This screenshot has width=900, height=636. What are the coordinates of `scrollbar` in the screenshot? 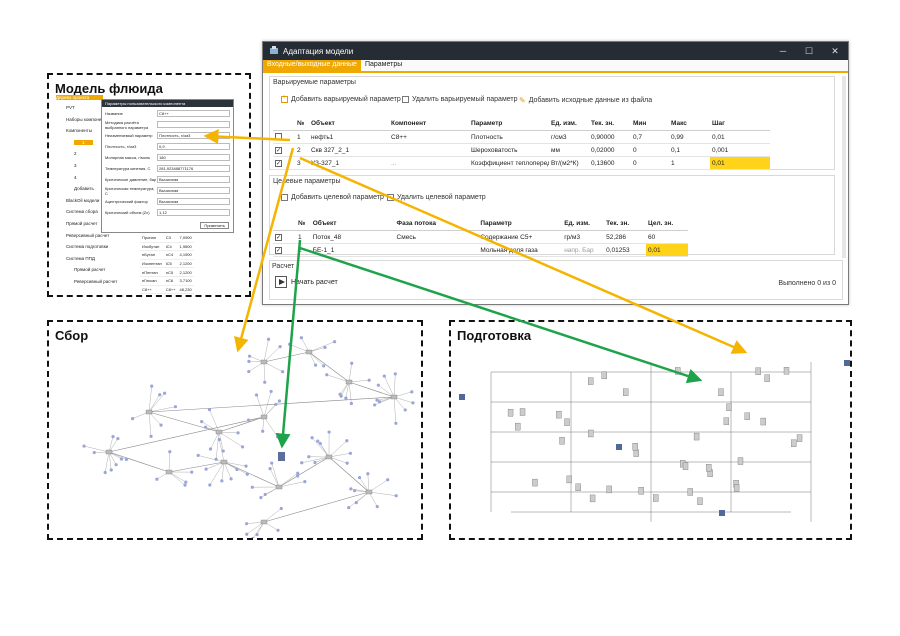 It's located at (844, 167).